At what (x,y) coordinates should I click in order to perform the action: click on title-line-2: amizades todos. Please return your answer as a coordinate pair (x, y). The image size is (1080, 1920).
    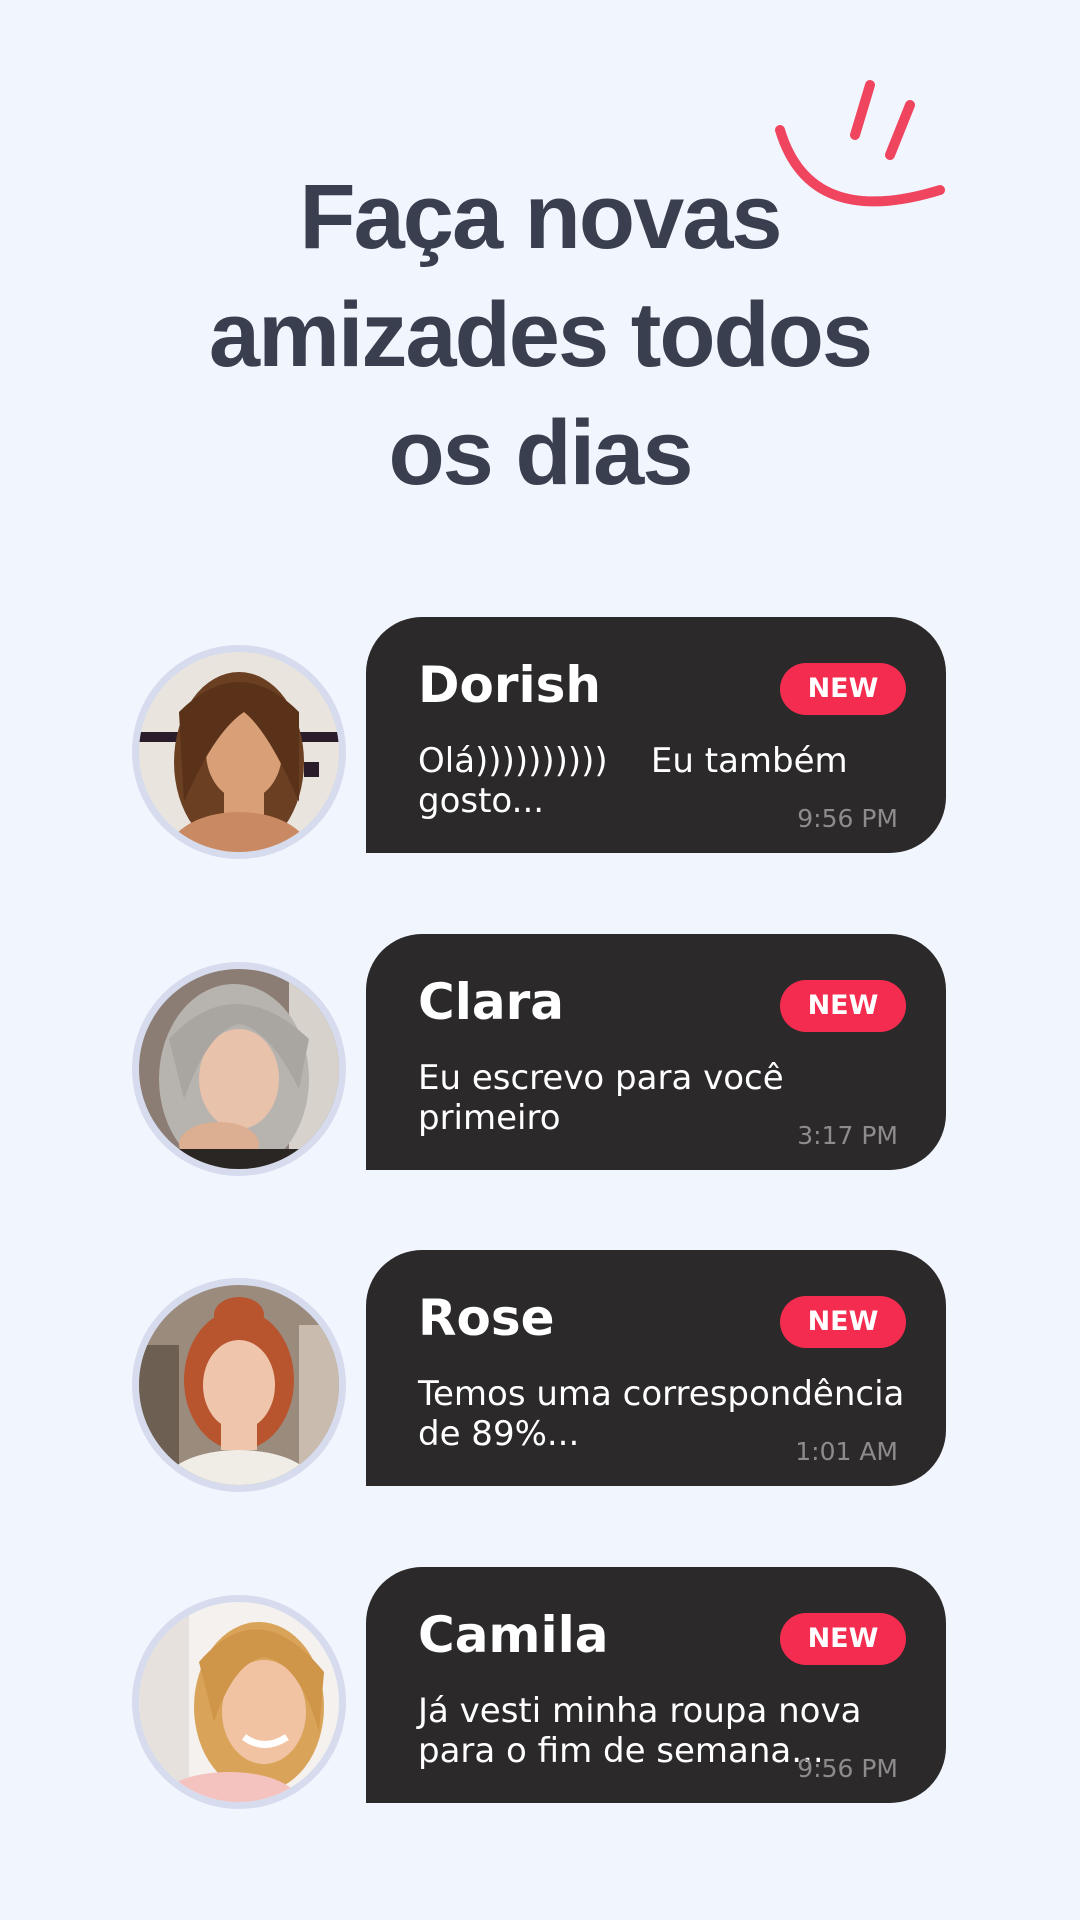
    Looking at the image, I should click on (540, 335).